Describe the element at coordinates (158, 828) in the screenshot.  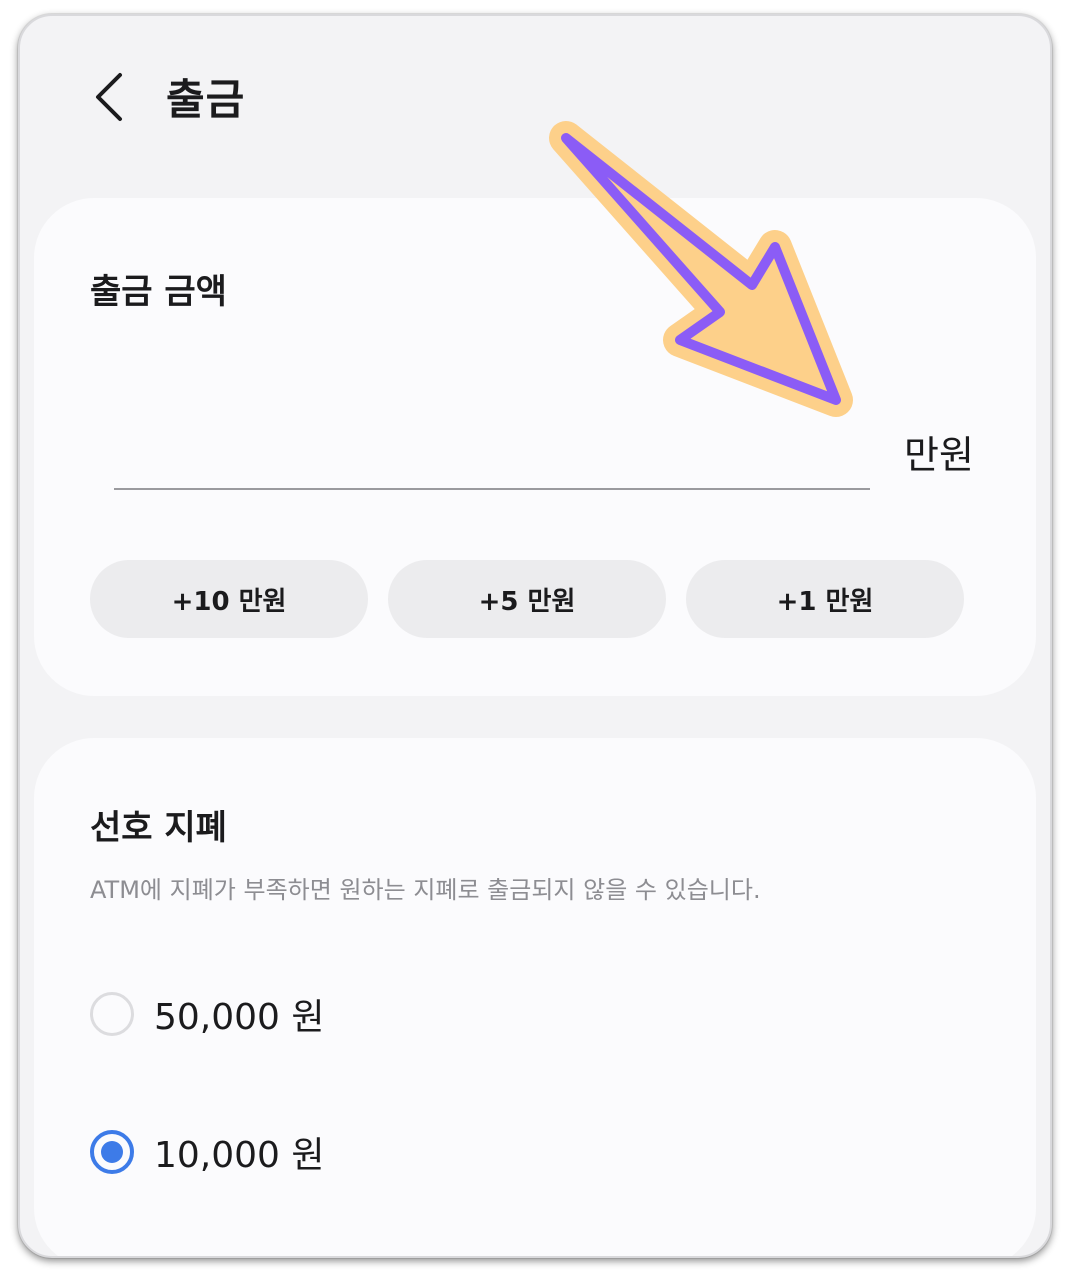
I see `notes-section-title: 선호 지폐` at that location.